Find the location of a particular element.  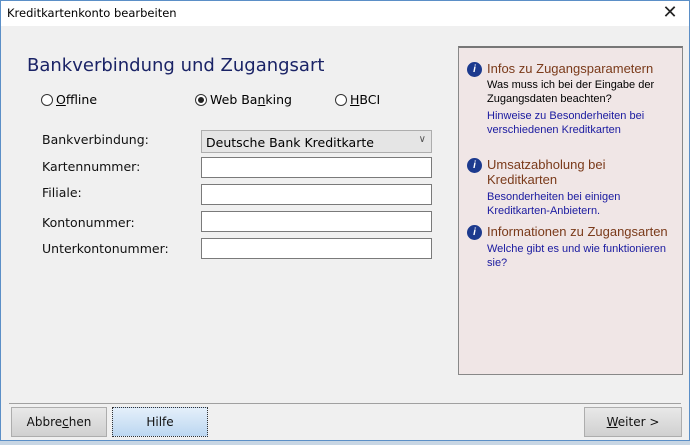

kartennummer-input is located at coordinates (316, 167).